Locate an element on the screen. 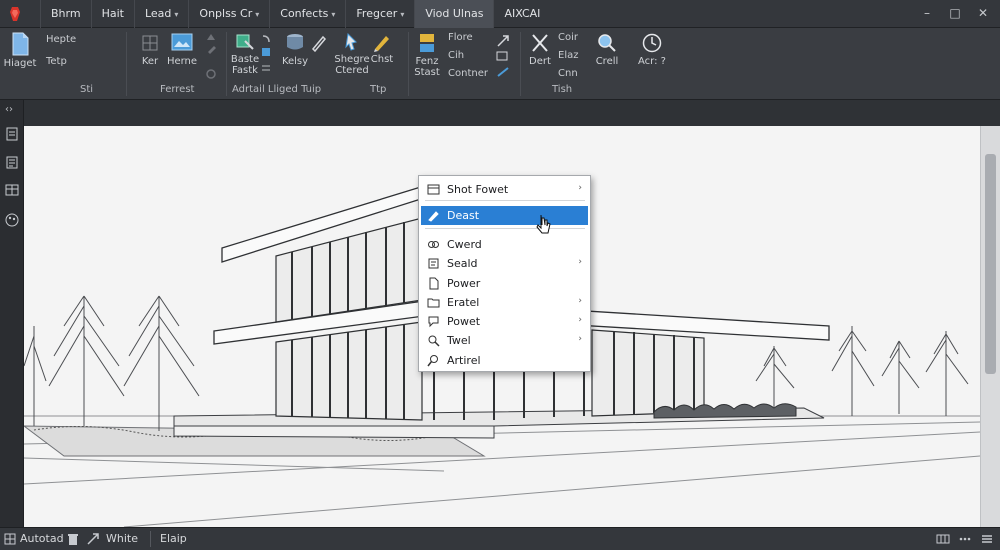 Image resolution: width=1000 pixels, height=550 pixels. fenz-stast-button: Fenz Stast is located at coordinates (427, 55).